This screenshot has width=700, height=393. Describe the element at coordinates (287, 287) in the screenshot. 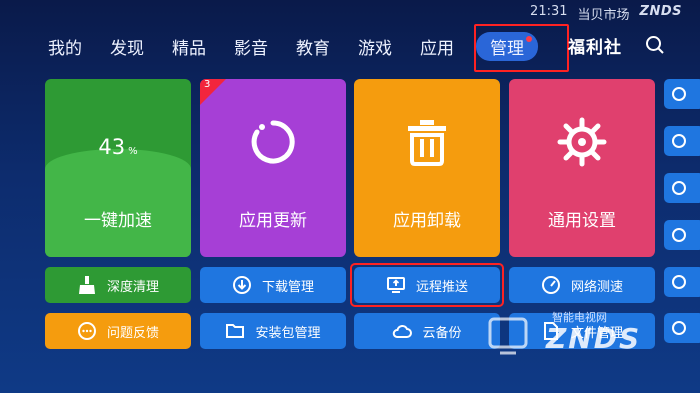

I see `button-label: 下载管理` at that location.